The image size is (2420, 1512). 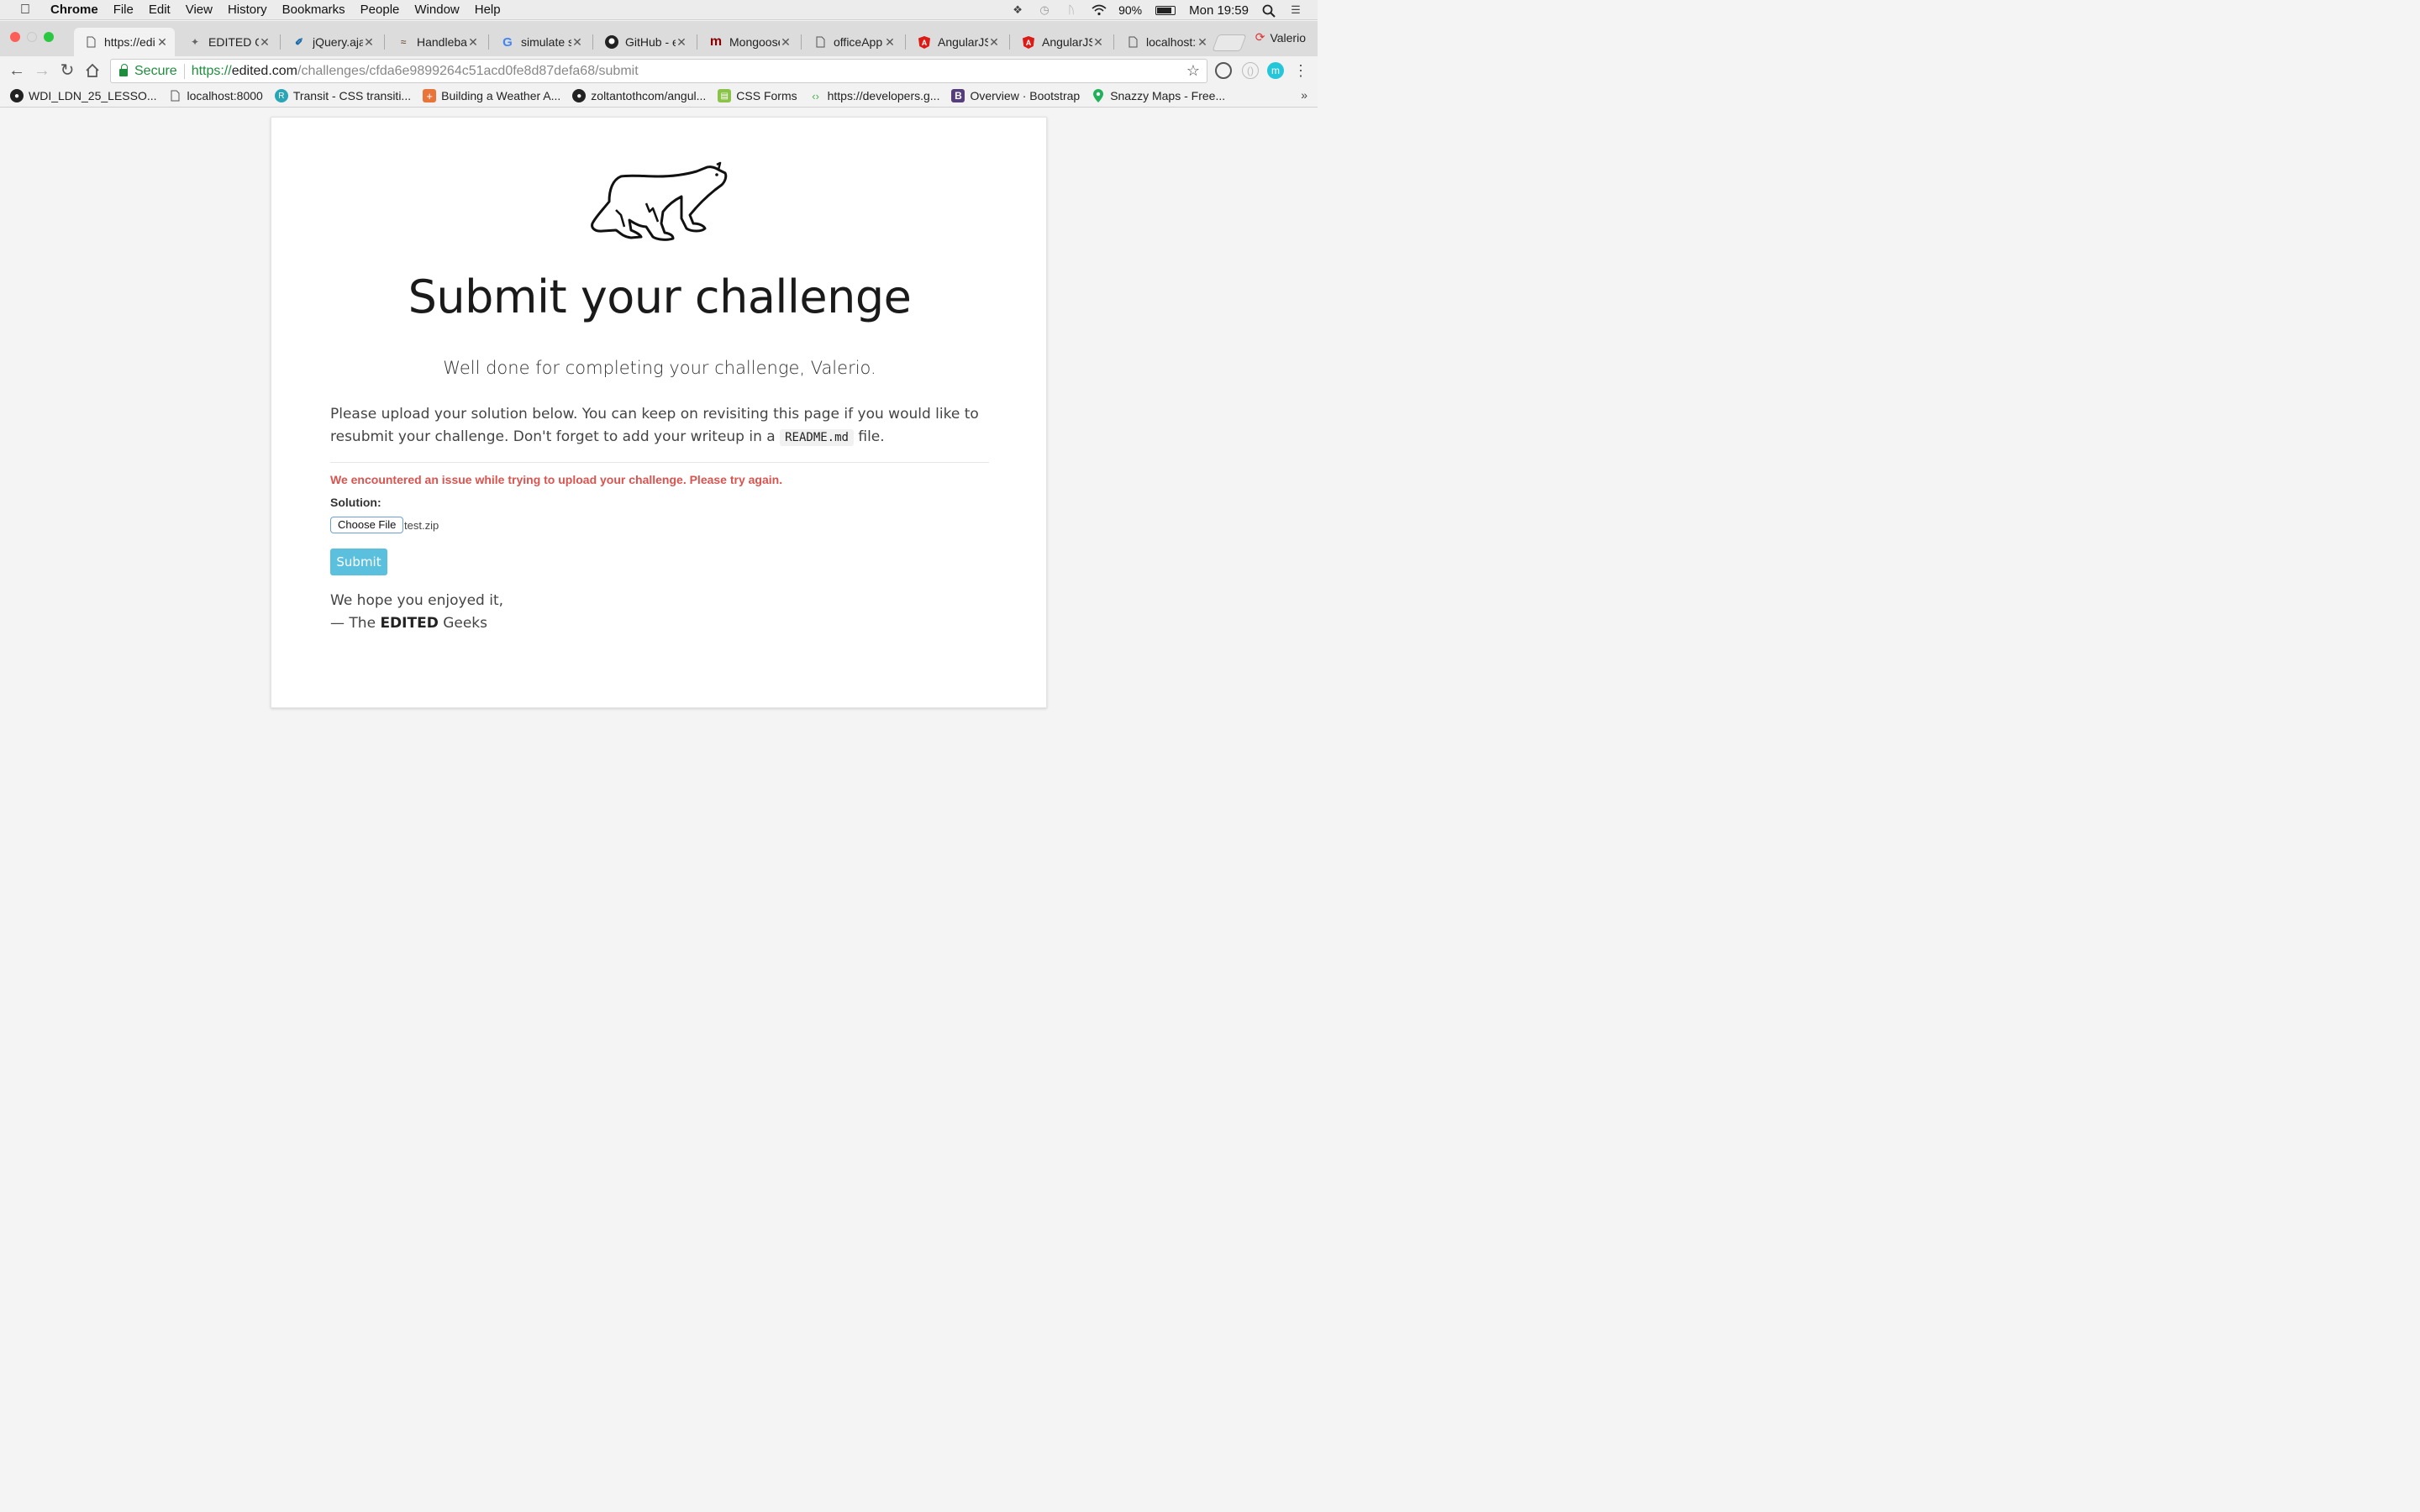 I want to click on bootstrap-icon: B, so click(x=958, y=95).